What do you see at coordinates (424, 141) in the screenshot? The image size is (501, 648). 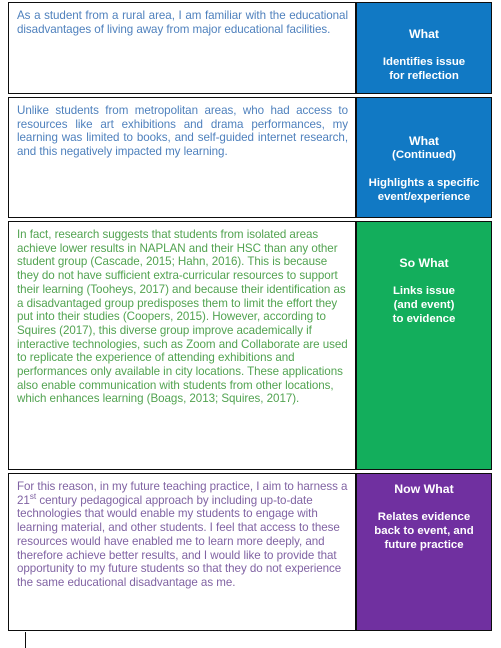 I see `label-heading-what-continued: What` at bounding box center [424, 141].